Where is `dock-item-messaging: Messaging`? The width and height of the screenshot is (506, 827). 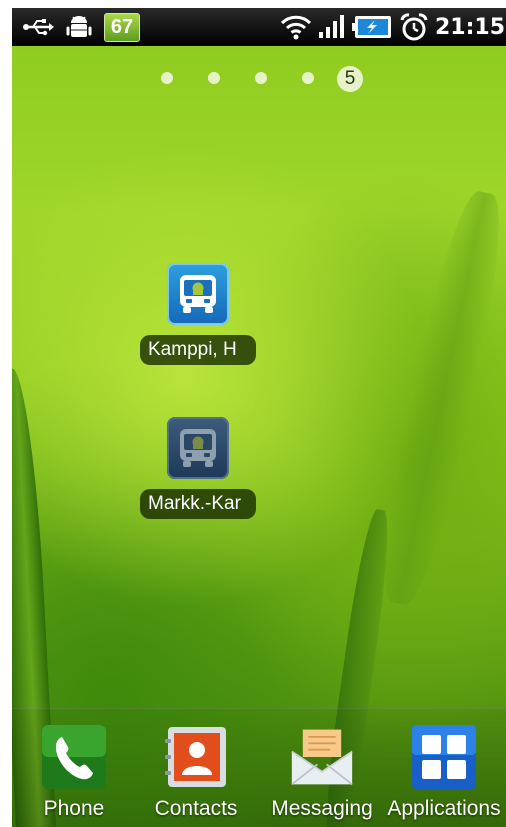 dock-item-messaging: Messaging is located at coordinates (322, 775).